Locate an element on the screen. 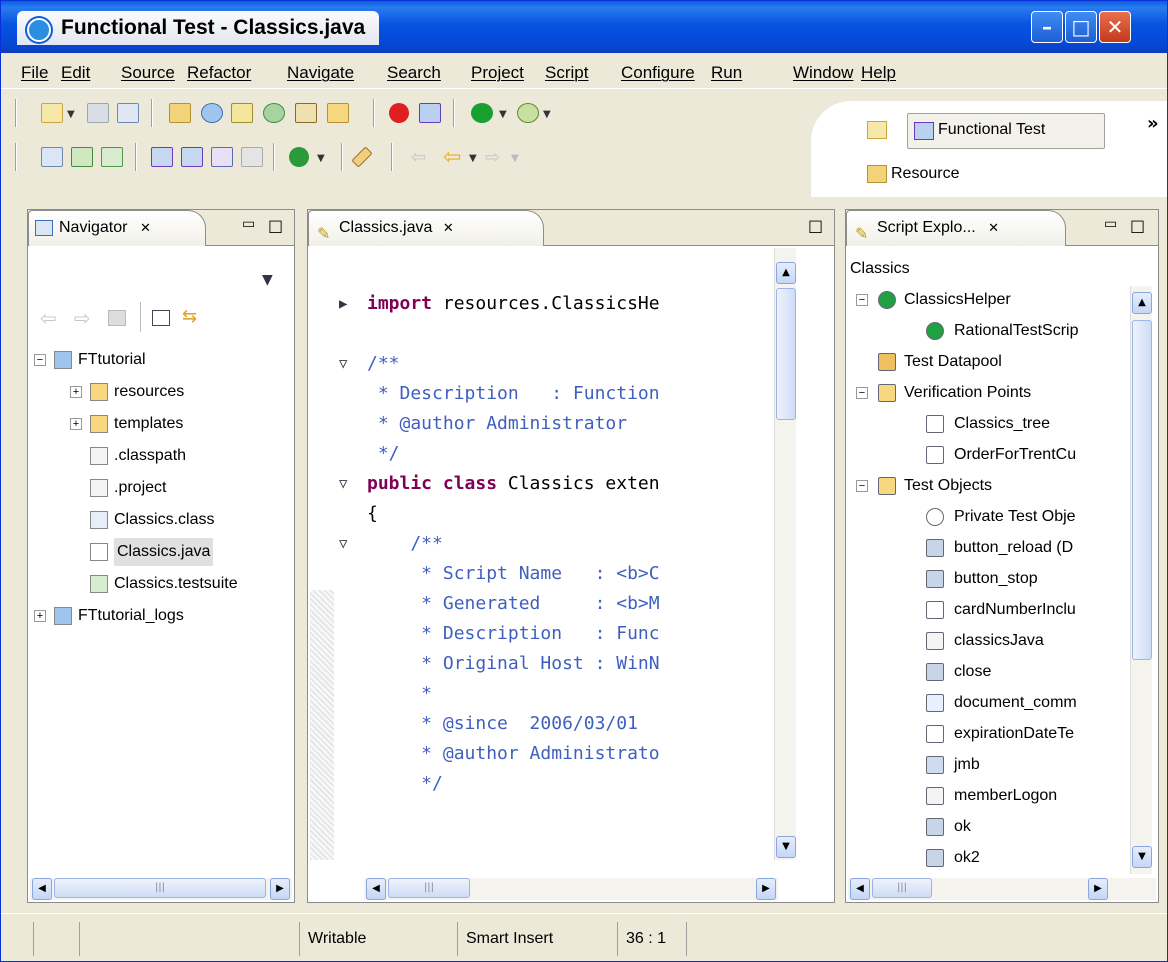 The height and width of the screenshot is (962, 1168). code-line: * Description : Func is located at coordinates (513, 634).